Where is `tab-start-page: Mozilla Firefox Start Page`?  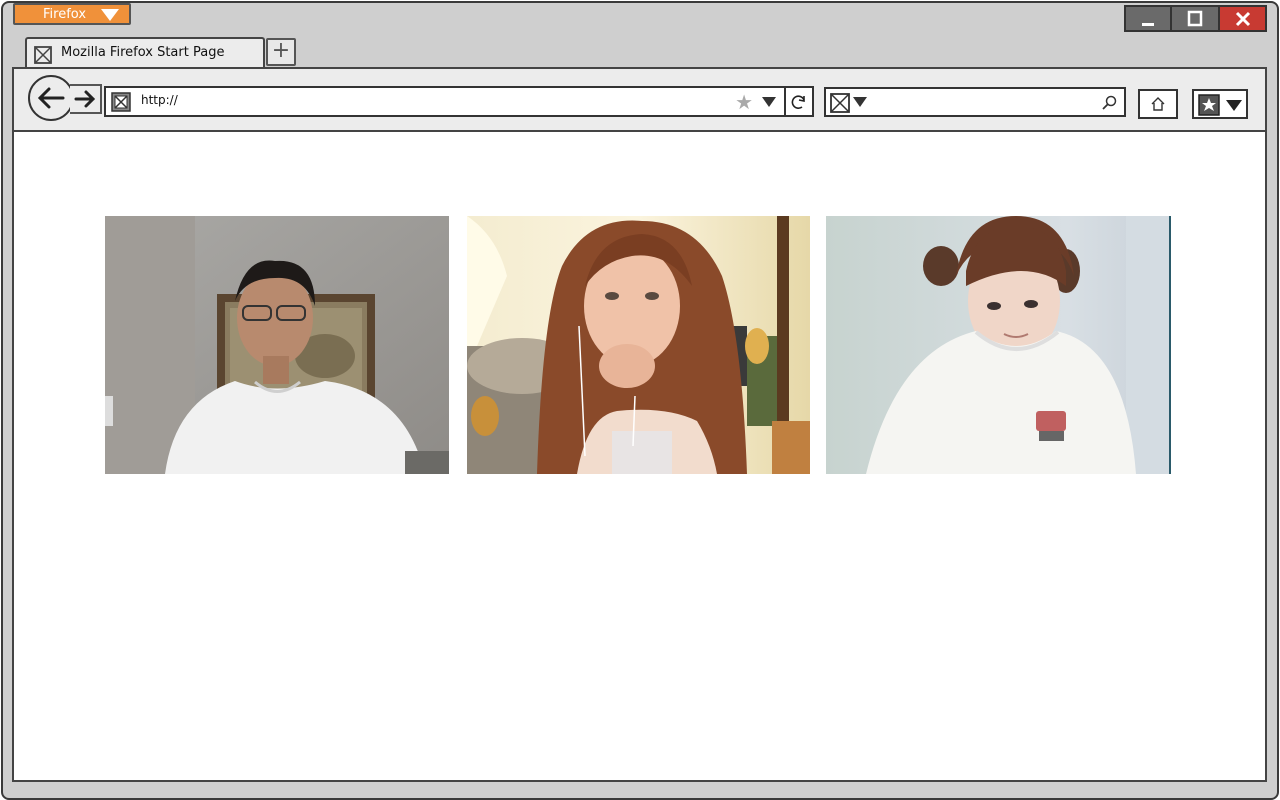 tab-start-page: Mozilla Firefox Start Page is located at coordinates (145, 53).